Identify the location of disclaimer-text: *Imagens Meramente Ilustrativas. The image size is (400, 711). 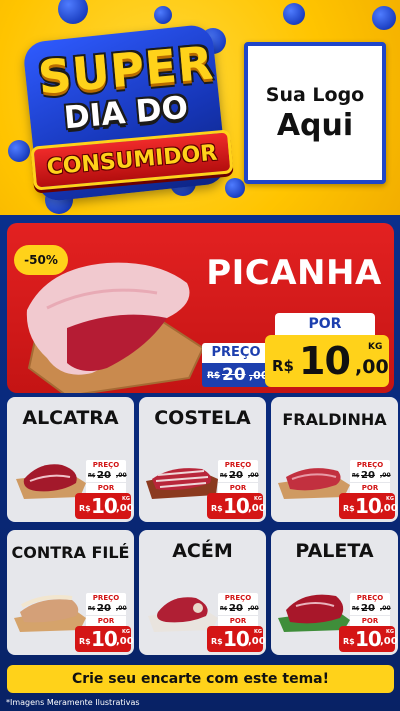
(73, 702).